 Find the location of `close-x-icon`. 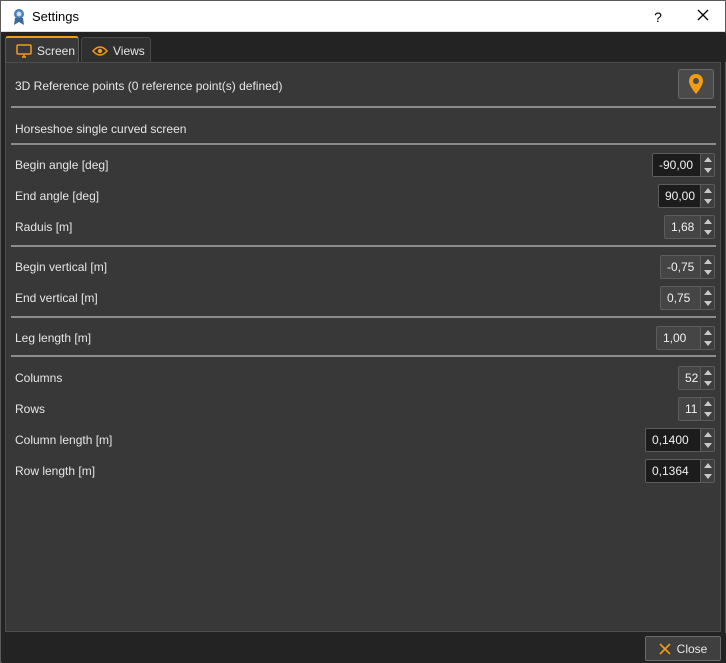

close-x-icon is located at coordinates (665, 648).